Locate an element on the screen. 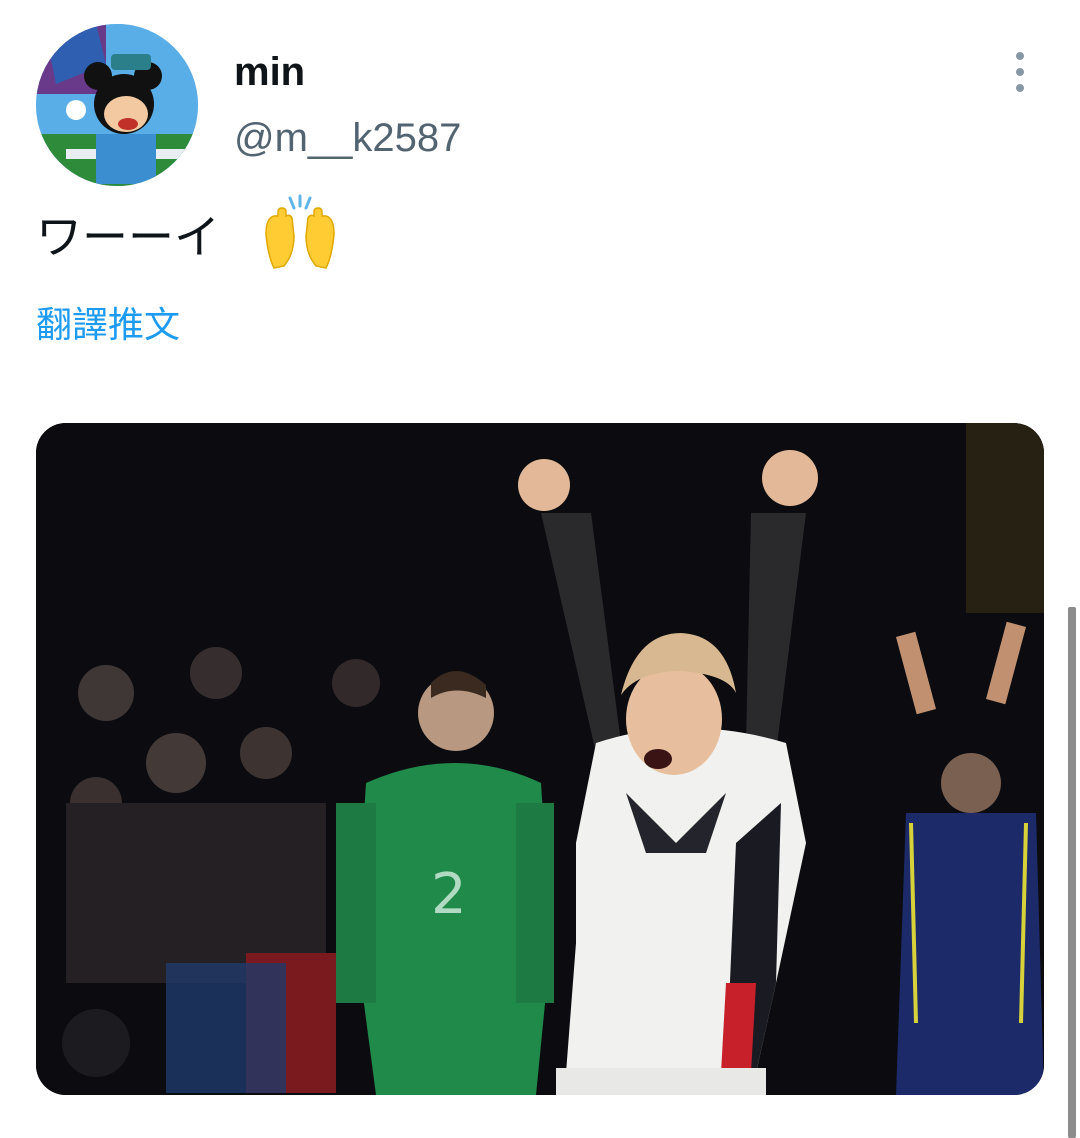 This screenshot has width=1080, height=1138. avatar is located at coordinates (117, 105).